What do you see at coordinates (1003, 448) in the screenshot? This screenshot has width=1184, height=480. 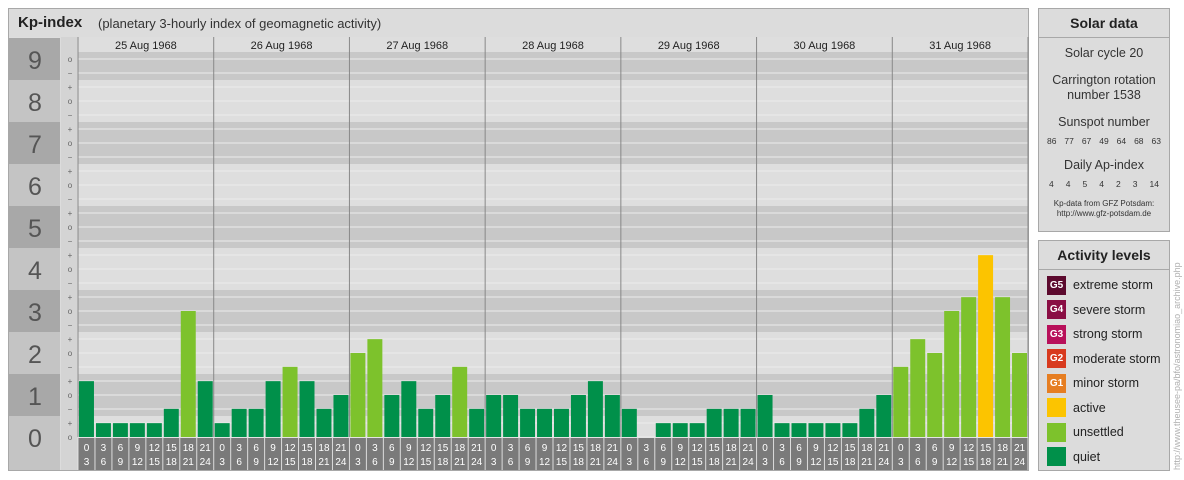 I see `interval-start: 18` at bounding box center [1003, 448].